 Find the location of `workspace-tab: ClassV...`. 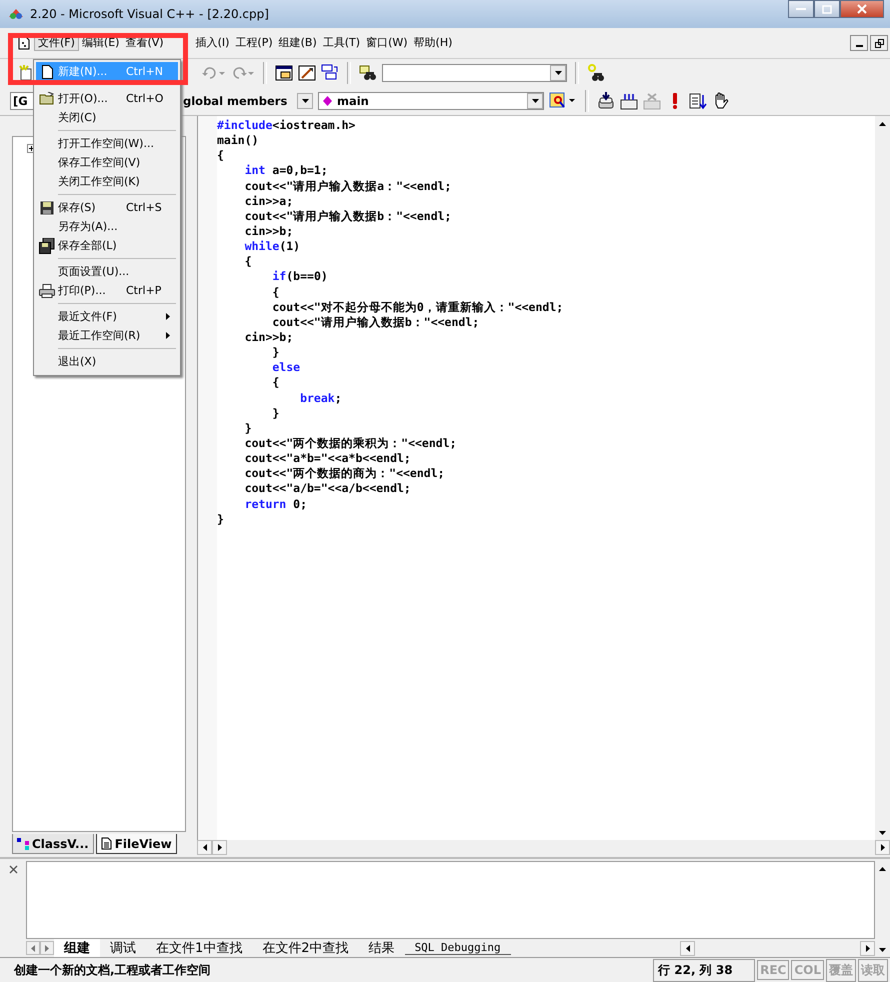

workspace-tab: ClassV... is located at coordinates (53, 844).